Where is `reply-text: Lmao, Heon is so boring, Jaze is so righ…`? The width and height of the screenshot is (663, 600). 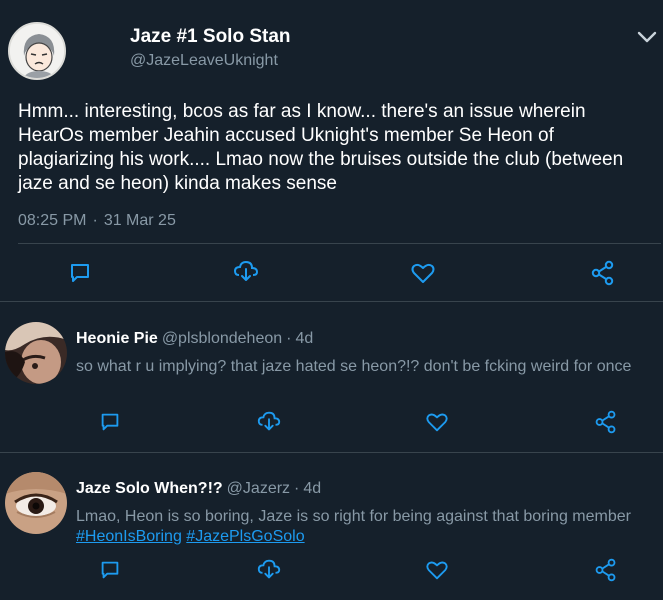
reply-text: Lmao, Heon is so boring, Jaze is so righ… is located at coordinates (353, 516).